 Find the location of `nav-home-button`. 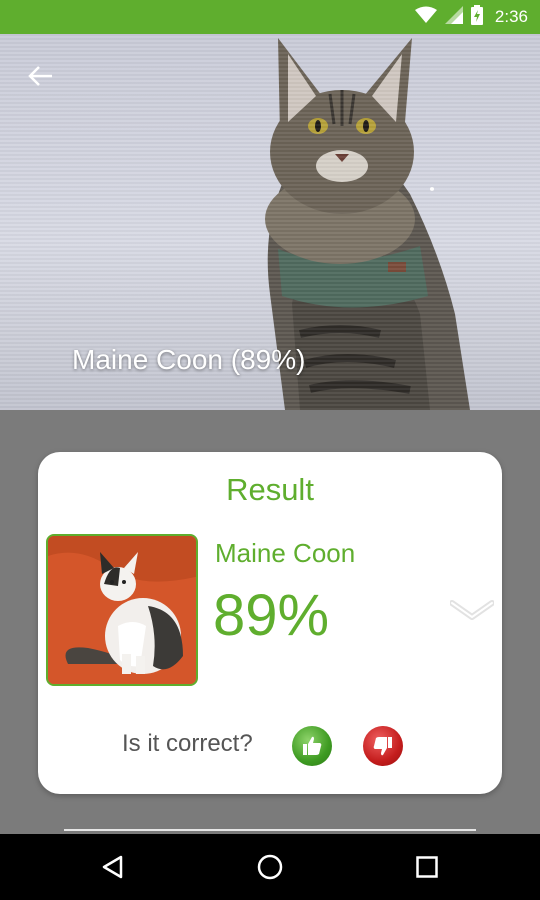

nav-home-button is located at coordinates (270, 867).